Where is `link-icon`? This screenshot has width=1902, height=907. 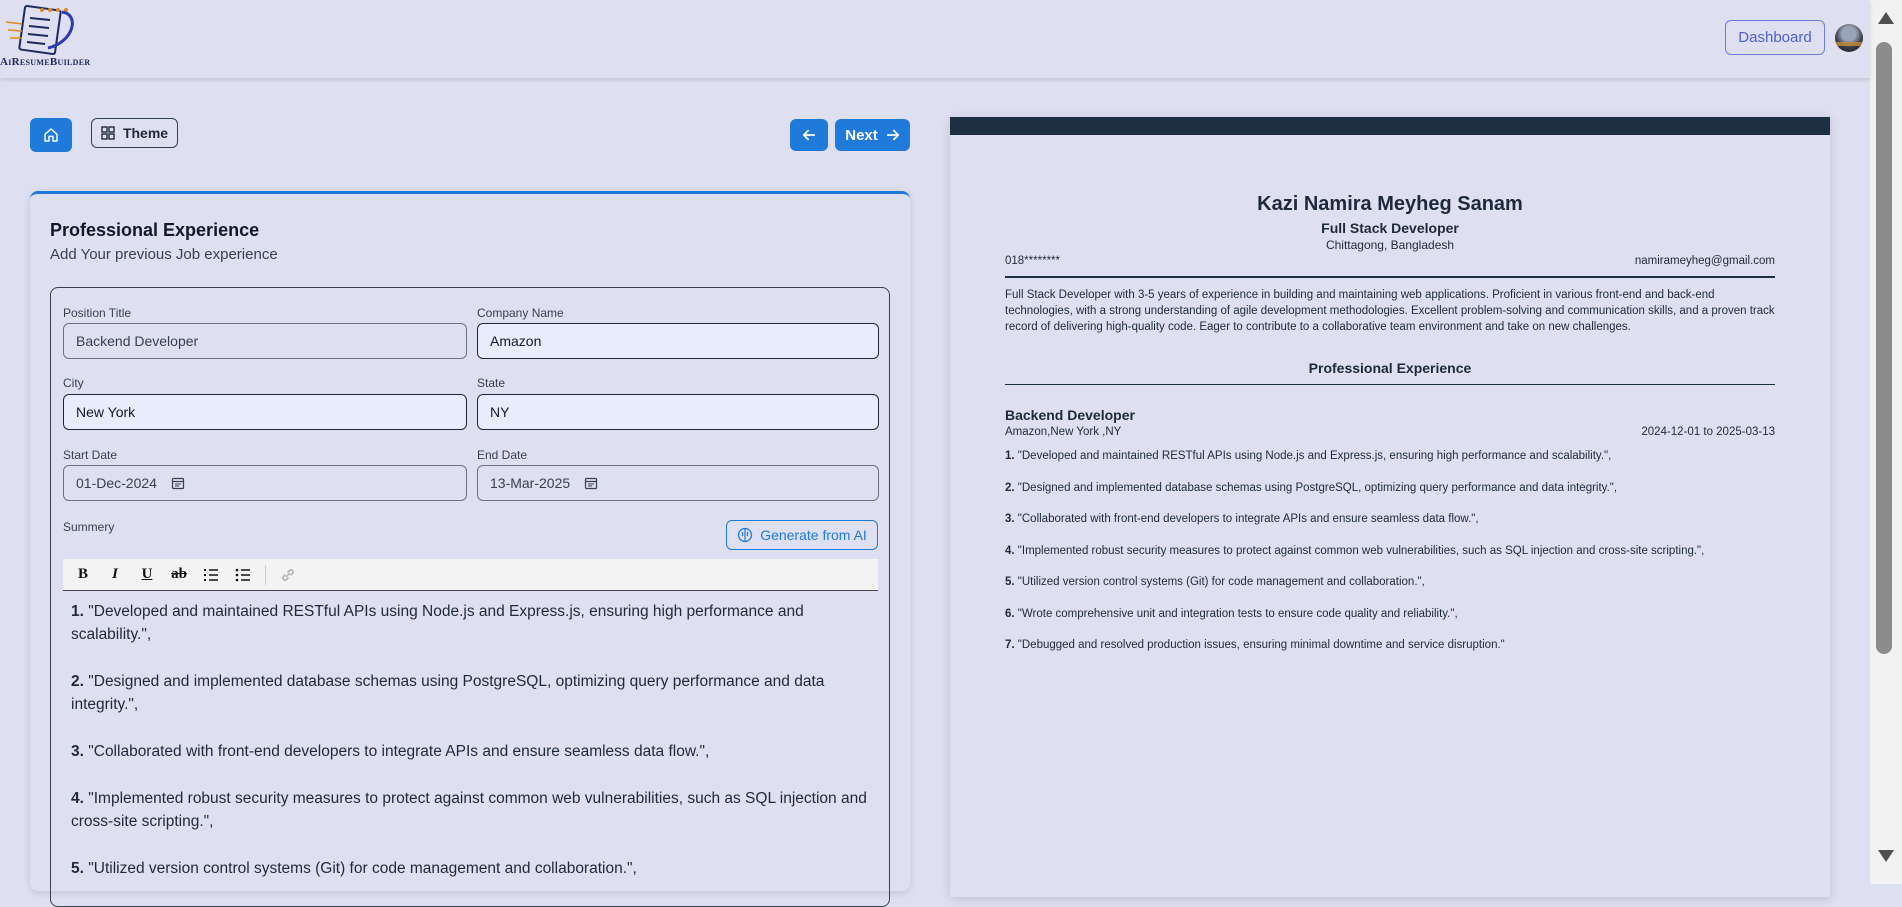
link-icon is located at coordinates (288, 574).